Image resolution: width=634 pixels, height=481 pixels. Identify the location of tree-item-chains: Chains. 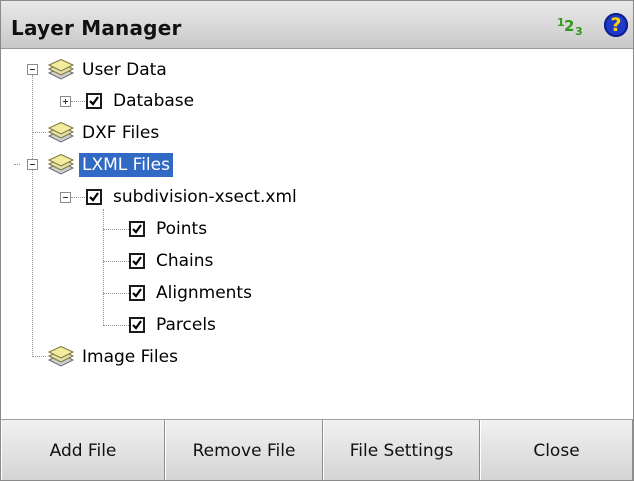
(172, 261).